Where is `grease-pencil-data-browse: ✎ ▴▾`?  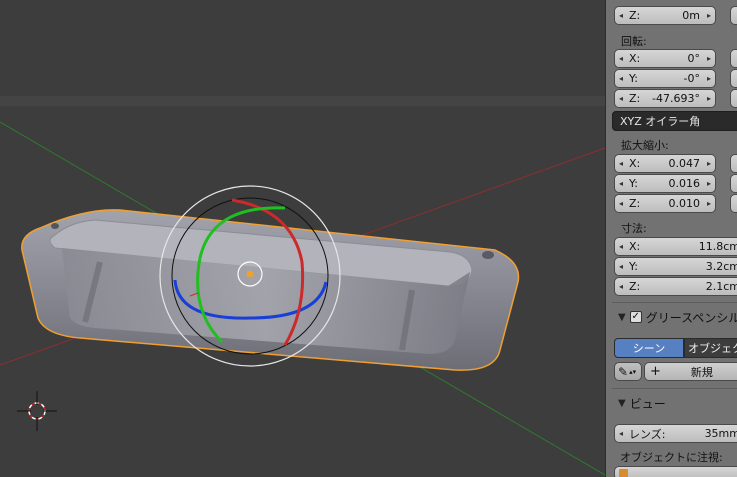
grease-pencil-data-browse: ✎ ▴▾ is located at coordinates (628, 371).